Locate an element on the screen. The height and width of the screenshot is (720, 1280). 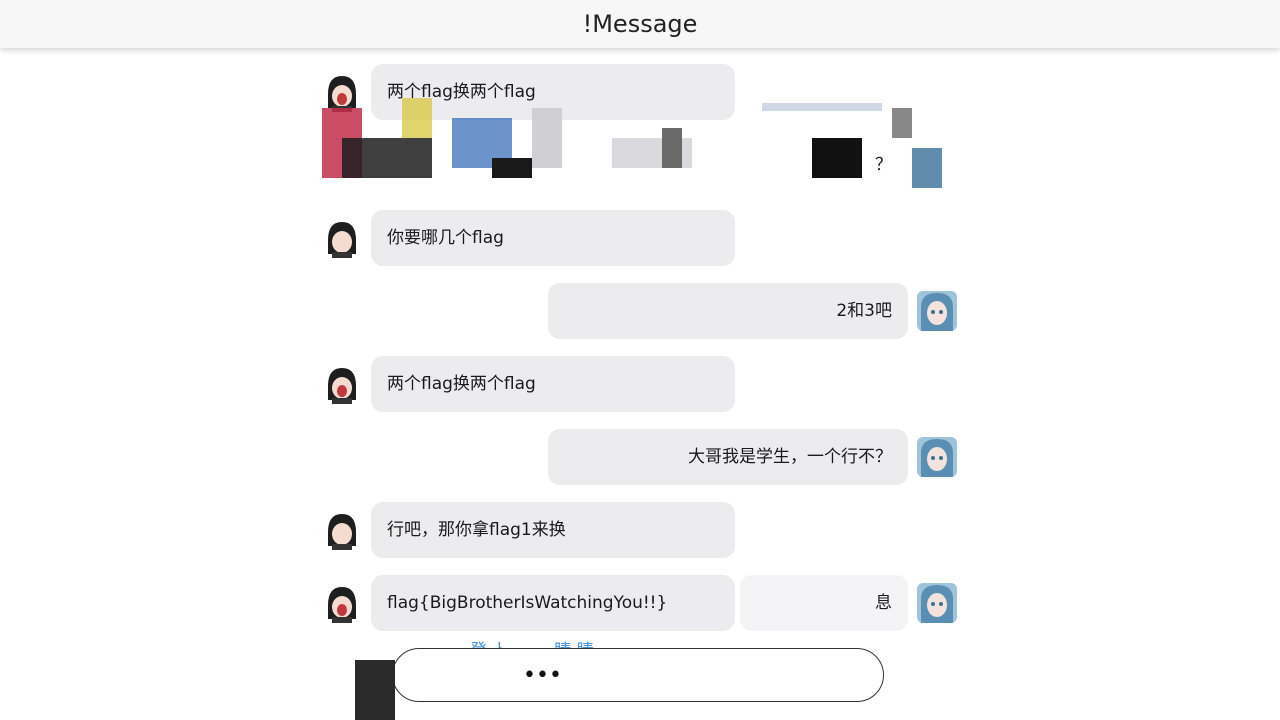
message-row: 2和3吧 is located at coordinates (640, 311).